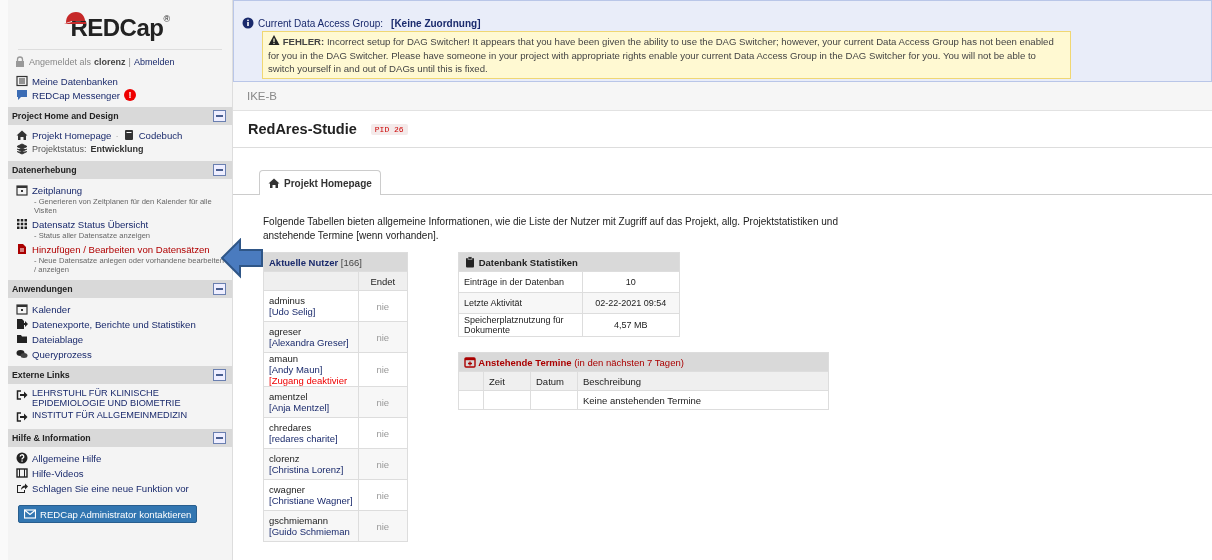  What do you see at coordinates (302, 129) in the screenshot?
I see `project-title: RedAres-Studie` at bounding box center [302, 129].